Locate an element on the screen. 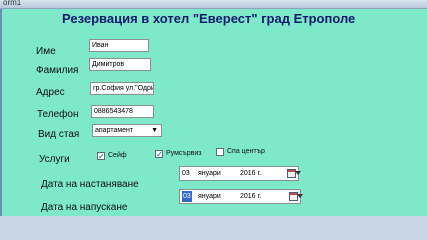 This screenshot has width=427, height=240. room-service-checkbox: ✓ is located at coordinates (159, 154).